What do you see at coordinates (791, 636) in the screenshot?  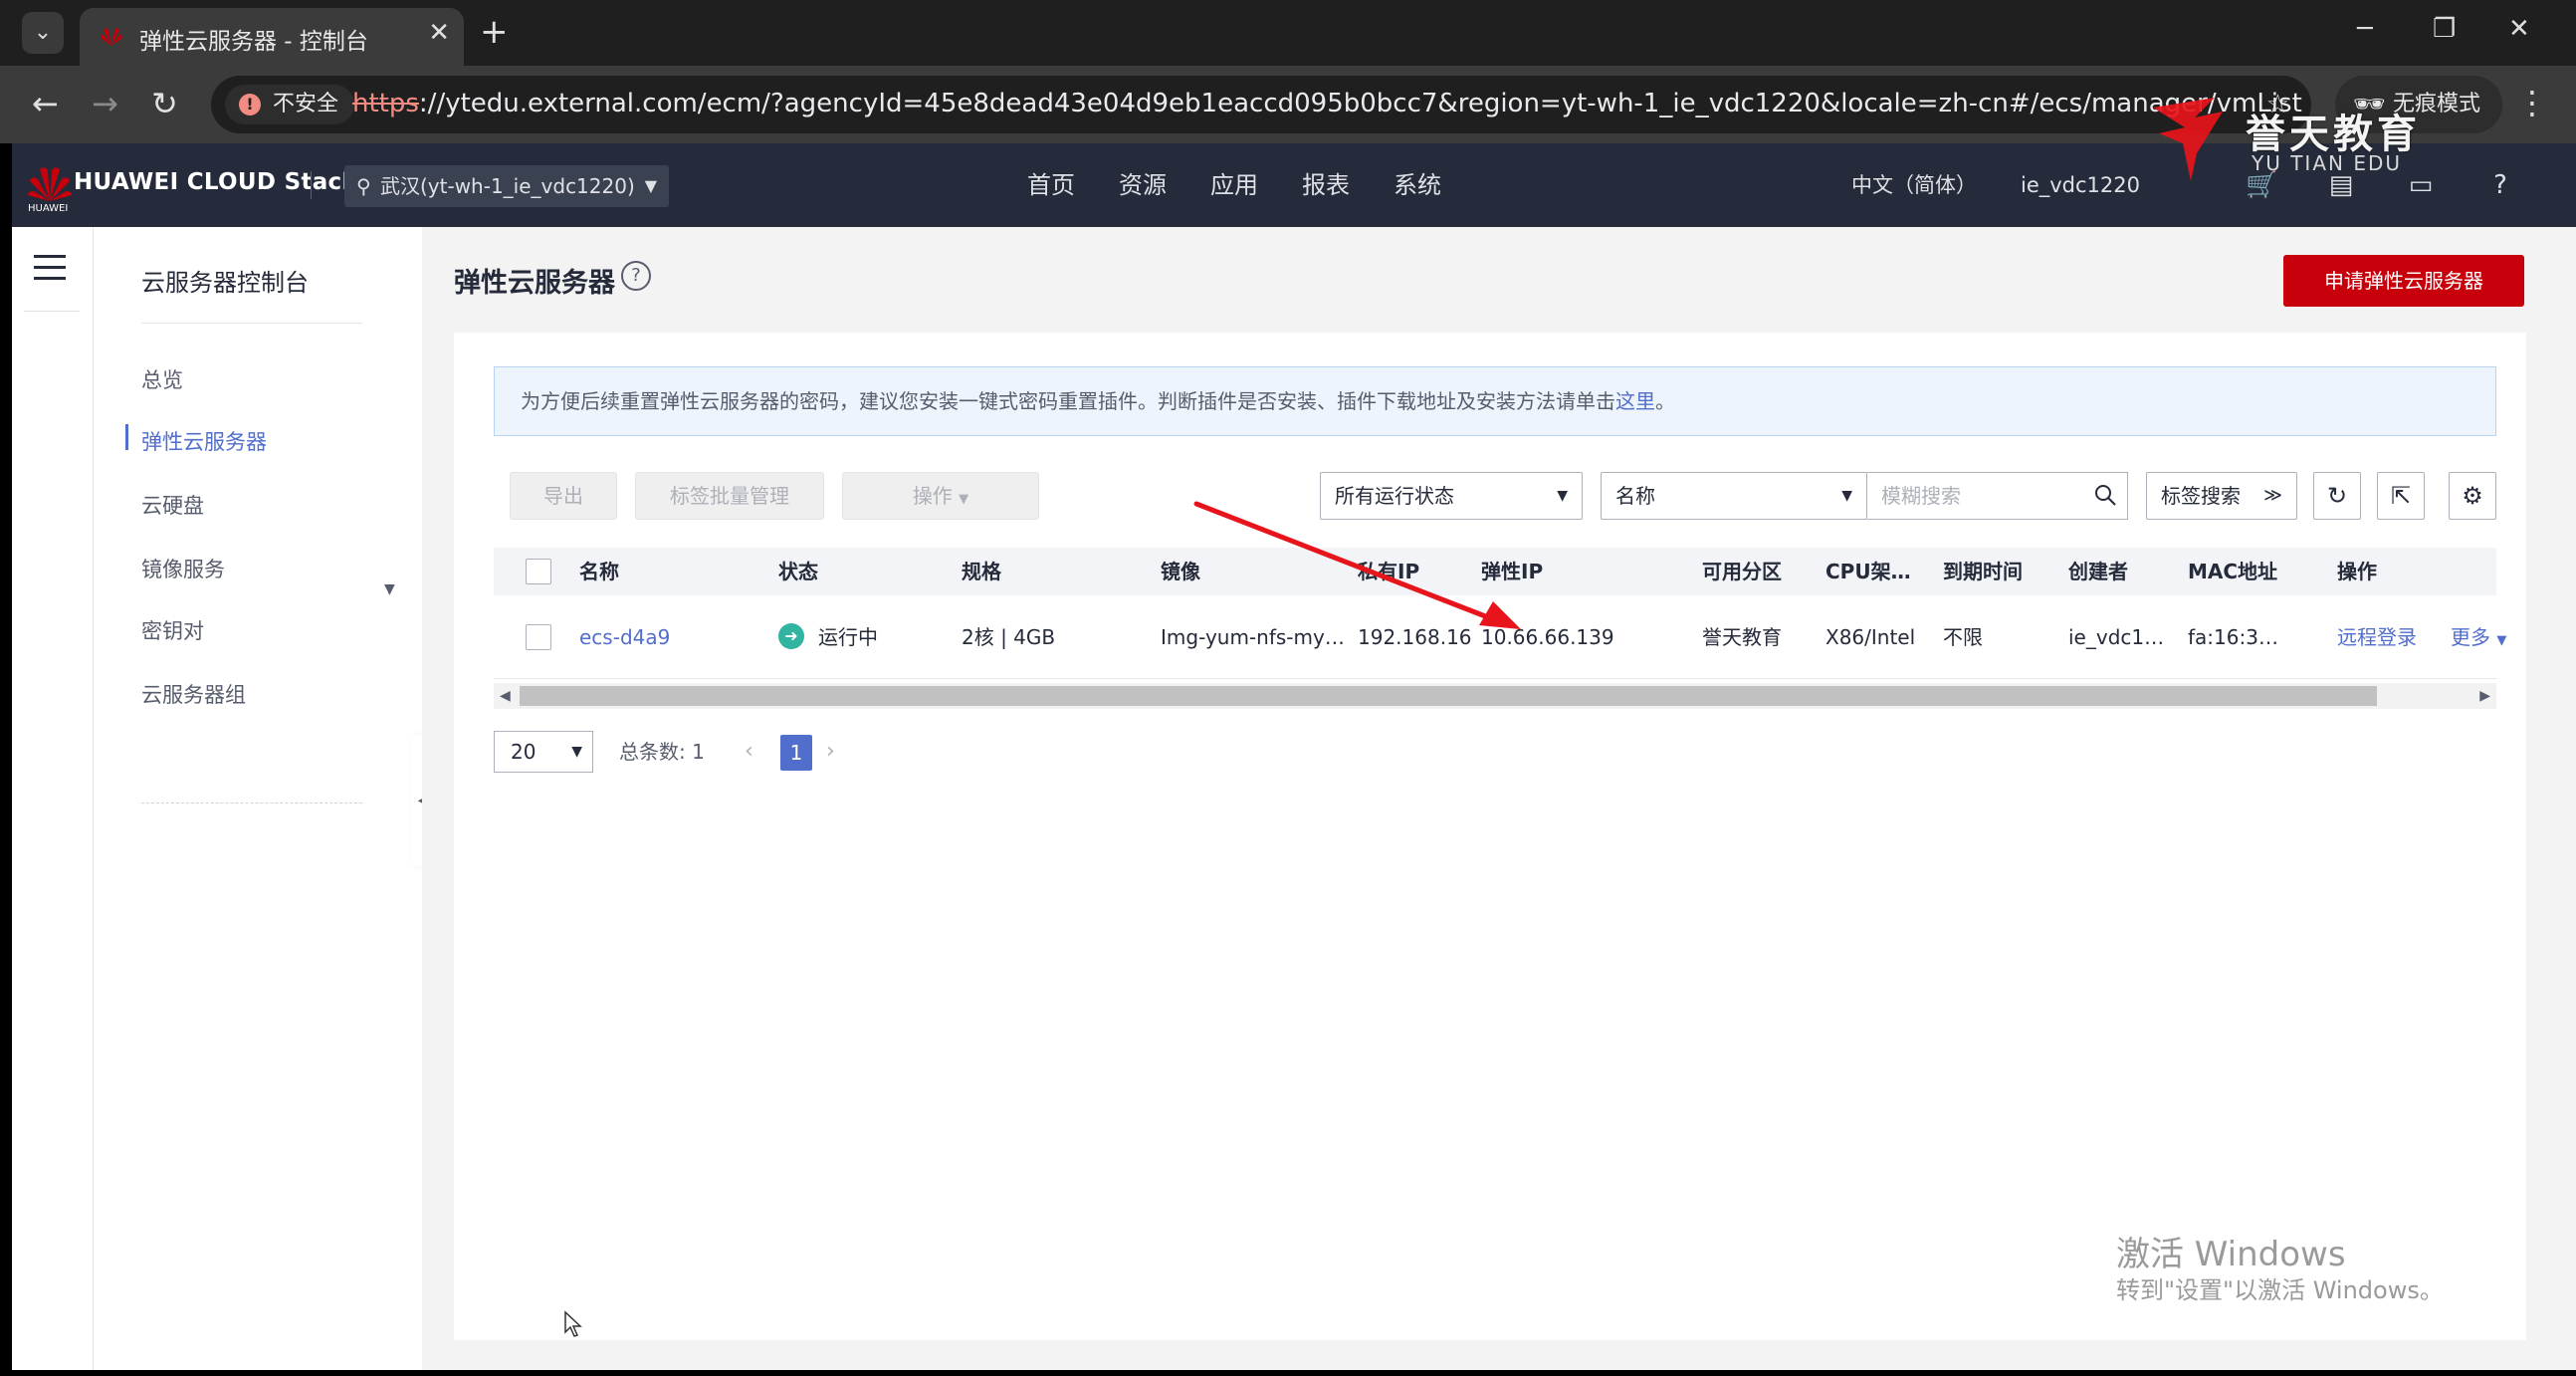 I see `running-status-icon: ➜` at bounding box center [791, 636].